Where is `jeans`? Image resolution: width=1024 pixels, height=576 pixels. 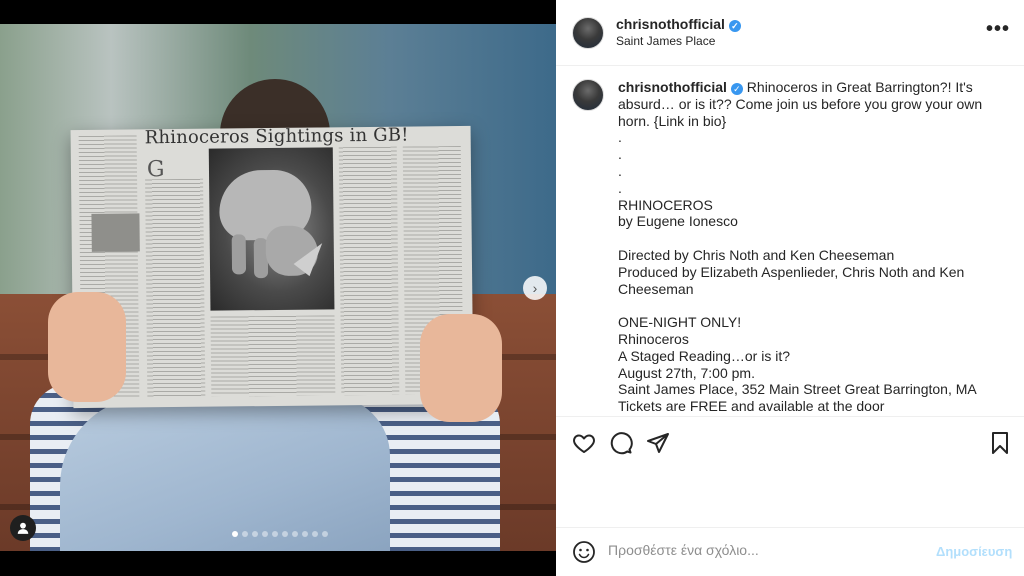 jeans is located at coordinates (225, 473).